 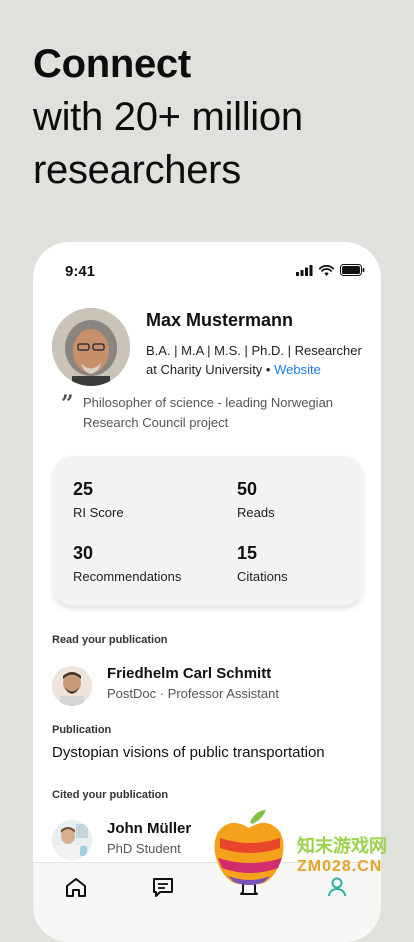 I want to click on read-section-title: Read your publication, so click(x=110, y=640).